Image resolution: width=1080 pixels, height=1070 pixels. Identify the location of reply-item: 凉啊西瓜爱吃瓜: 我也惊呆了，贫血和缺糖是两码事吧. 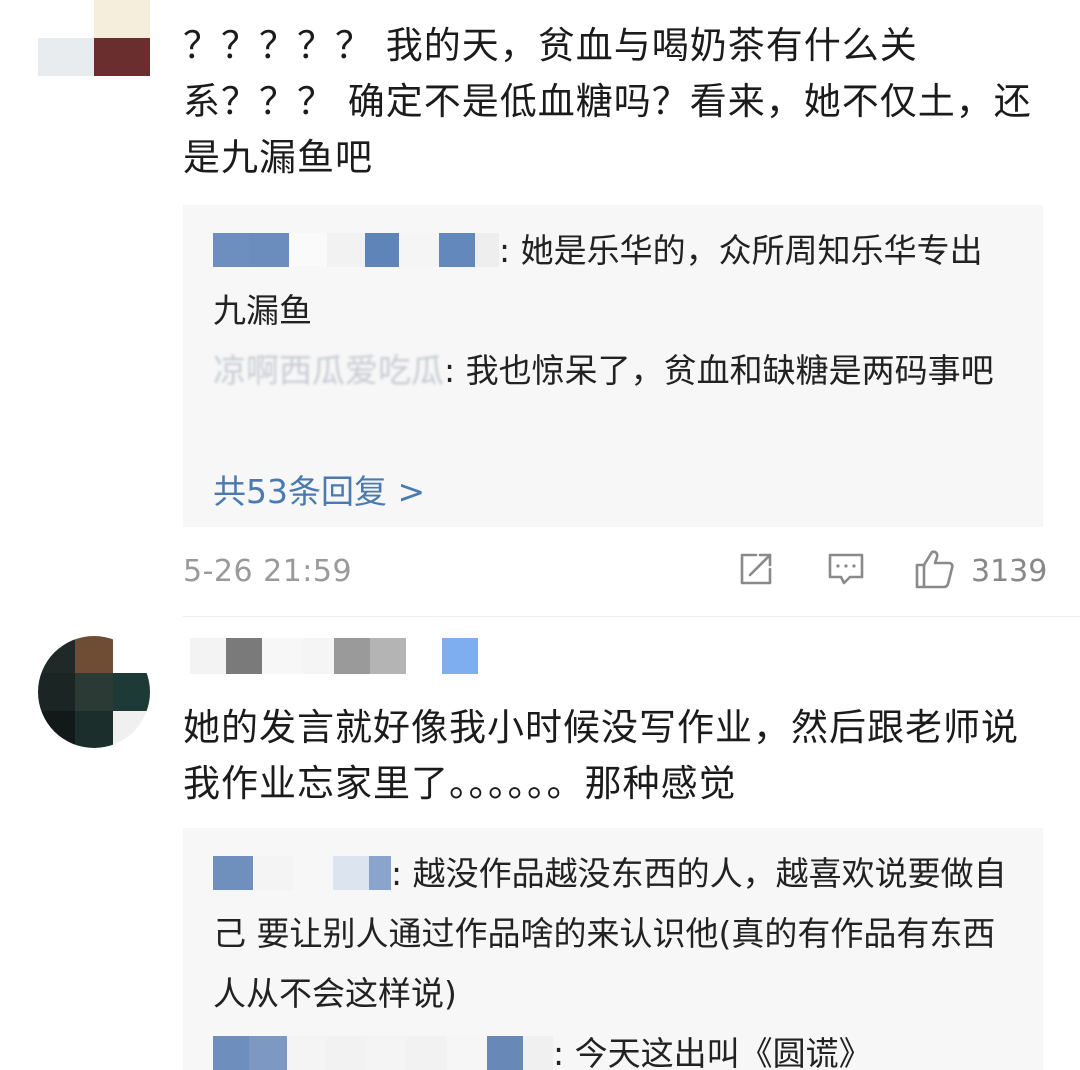
(613, 371).